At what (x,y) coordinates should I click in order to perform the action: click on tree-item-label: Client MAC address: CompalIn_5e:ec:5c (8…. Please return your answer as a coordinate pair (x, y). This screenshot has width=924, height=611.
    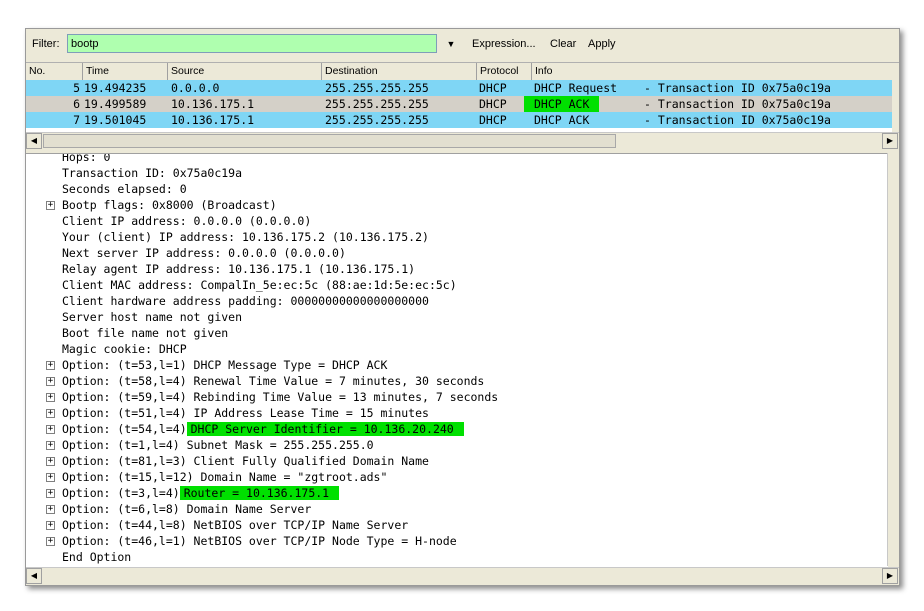
    Looking at the image, I should click on (259, 285).